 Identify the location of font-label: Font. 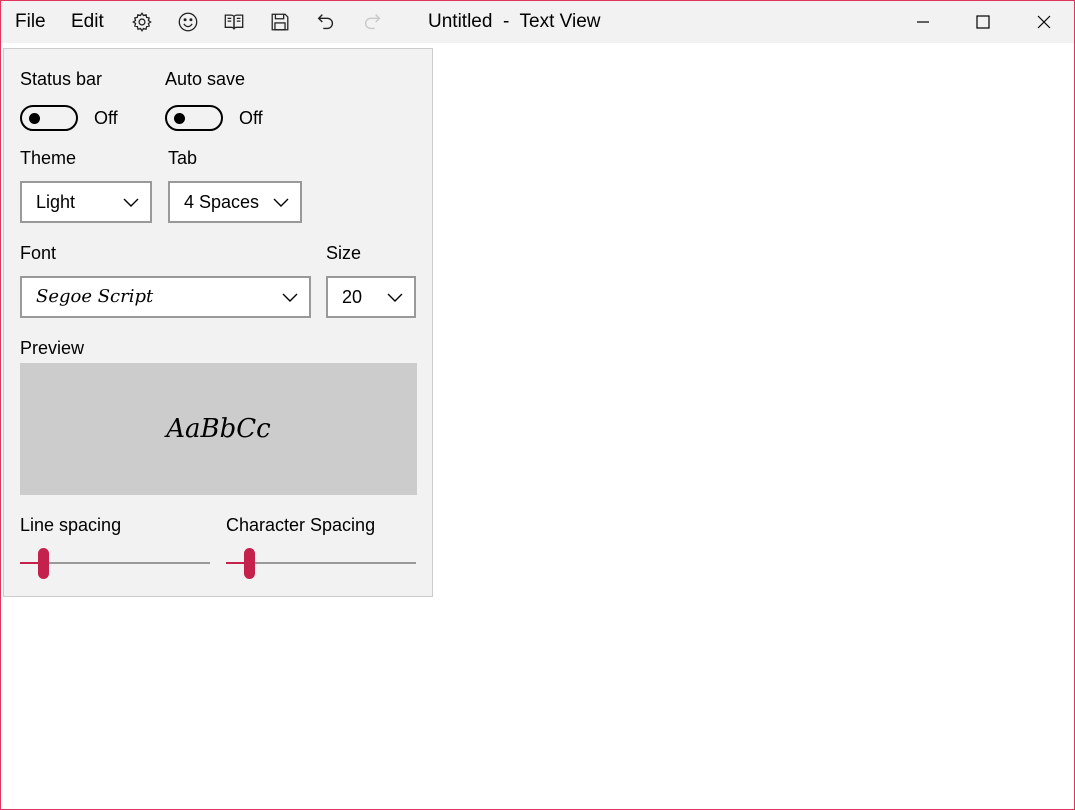
(38, 253).